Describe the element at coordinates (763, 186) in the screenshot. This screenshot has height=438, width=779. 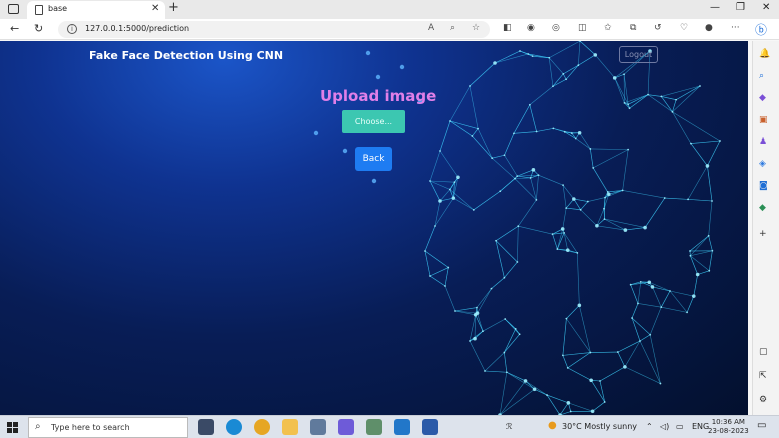
I see `outlook-icon: ◙` at that location.